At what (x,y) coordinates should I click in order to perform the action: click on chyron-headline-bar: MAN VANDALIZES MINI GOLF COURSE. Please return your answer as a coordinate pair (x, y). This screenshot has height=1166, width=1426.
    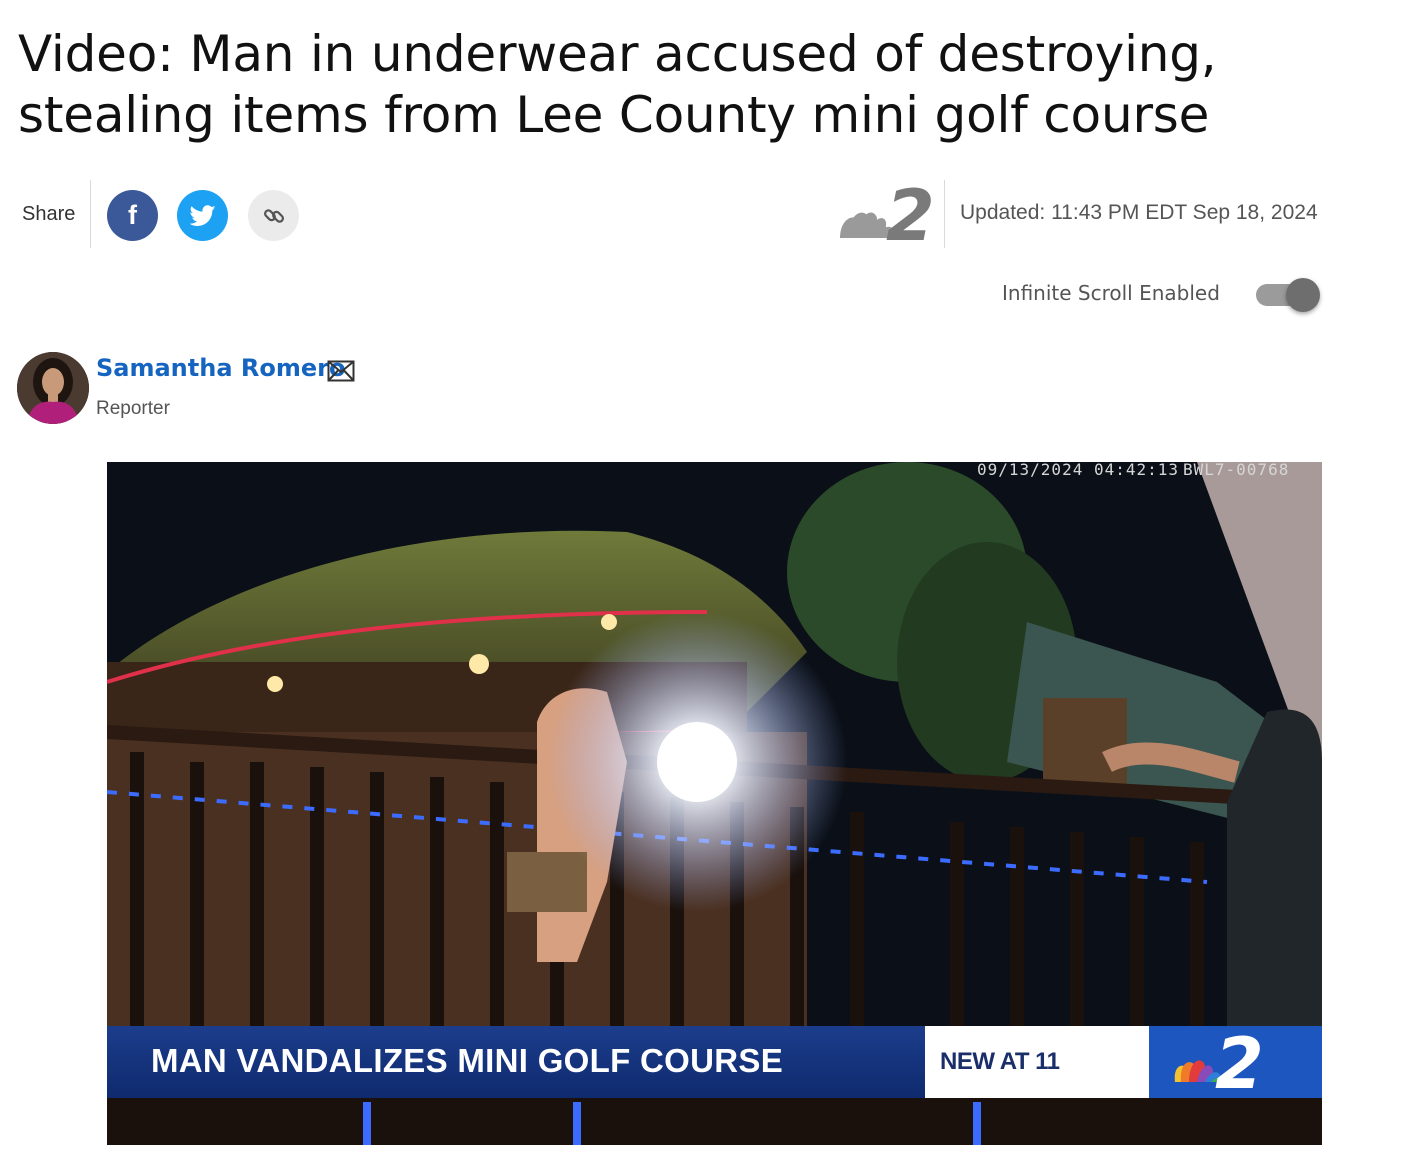
    Looking at the image, I should click on (516, 1062).